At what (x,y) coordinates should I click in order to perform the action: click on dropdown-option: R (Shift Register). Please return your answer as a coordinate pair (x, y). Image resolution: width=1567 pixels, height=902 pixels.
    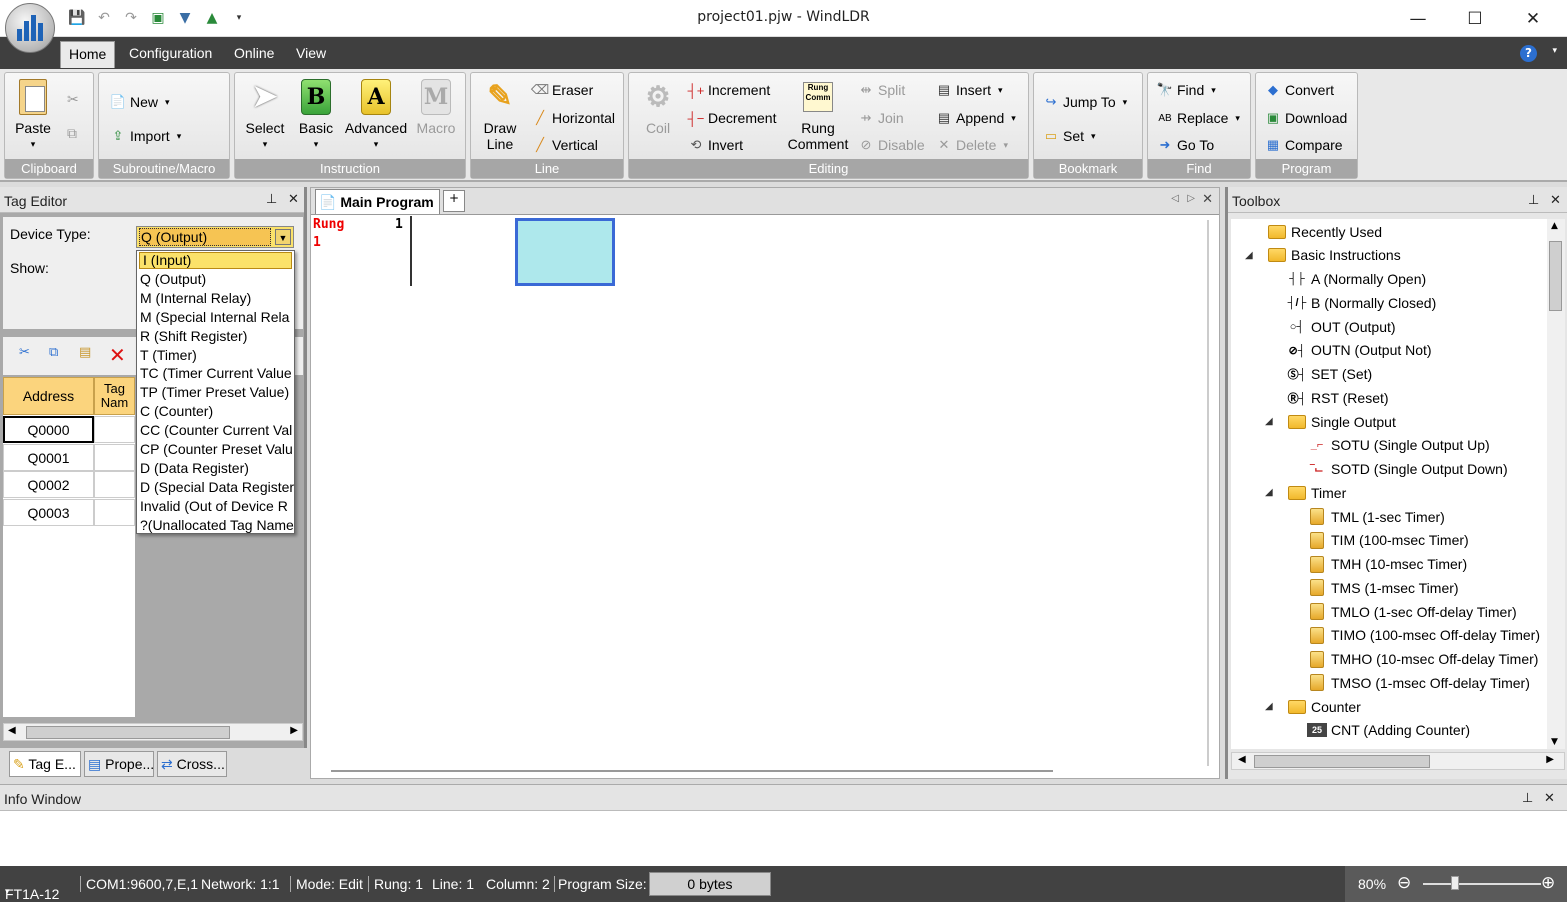
    Looking at the image, I should click on (215, 336).